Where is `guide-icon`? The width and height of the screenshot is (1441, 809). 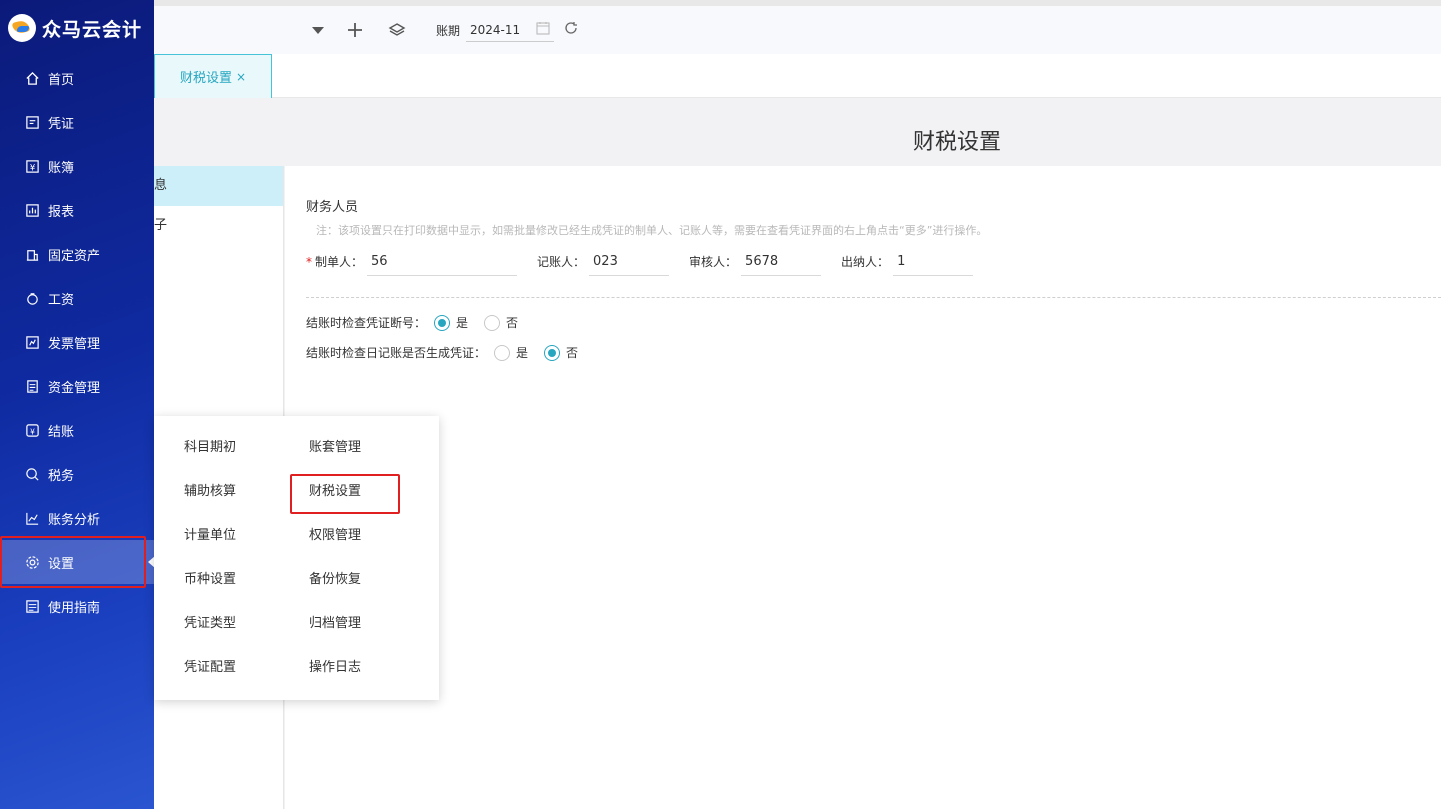
guide-icon is located at coordinates (32, 606).